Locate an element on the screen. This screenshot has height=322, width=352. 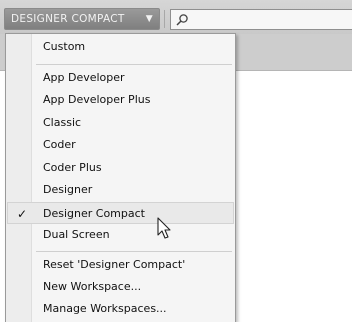
menu-item-app-developer-plus: App Developer Plus is located at coordinates (120, 100).